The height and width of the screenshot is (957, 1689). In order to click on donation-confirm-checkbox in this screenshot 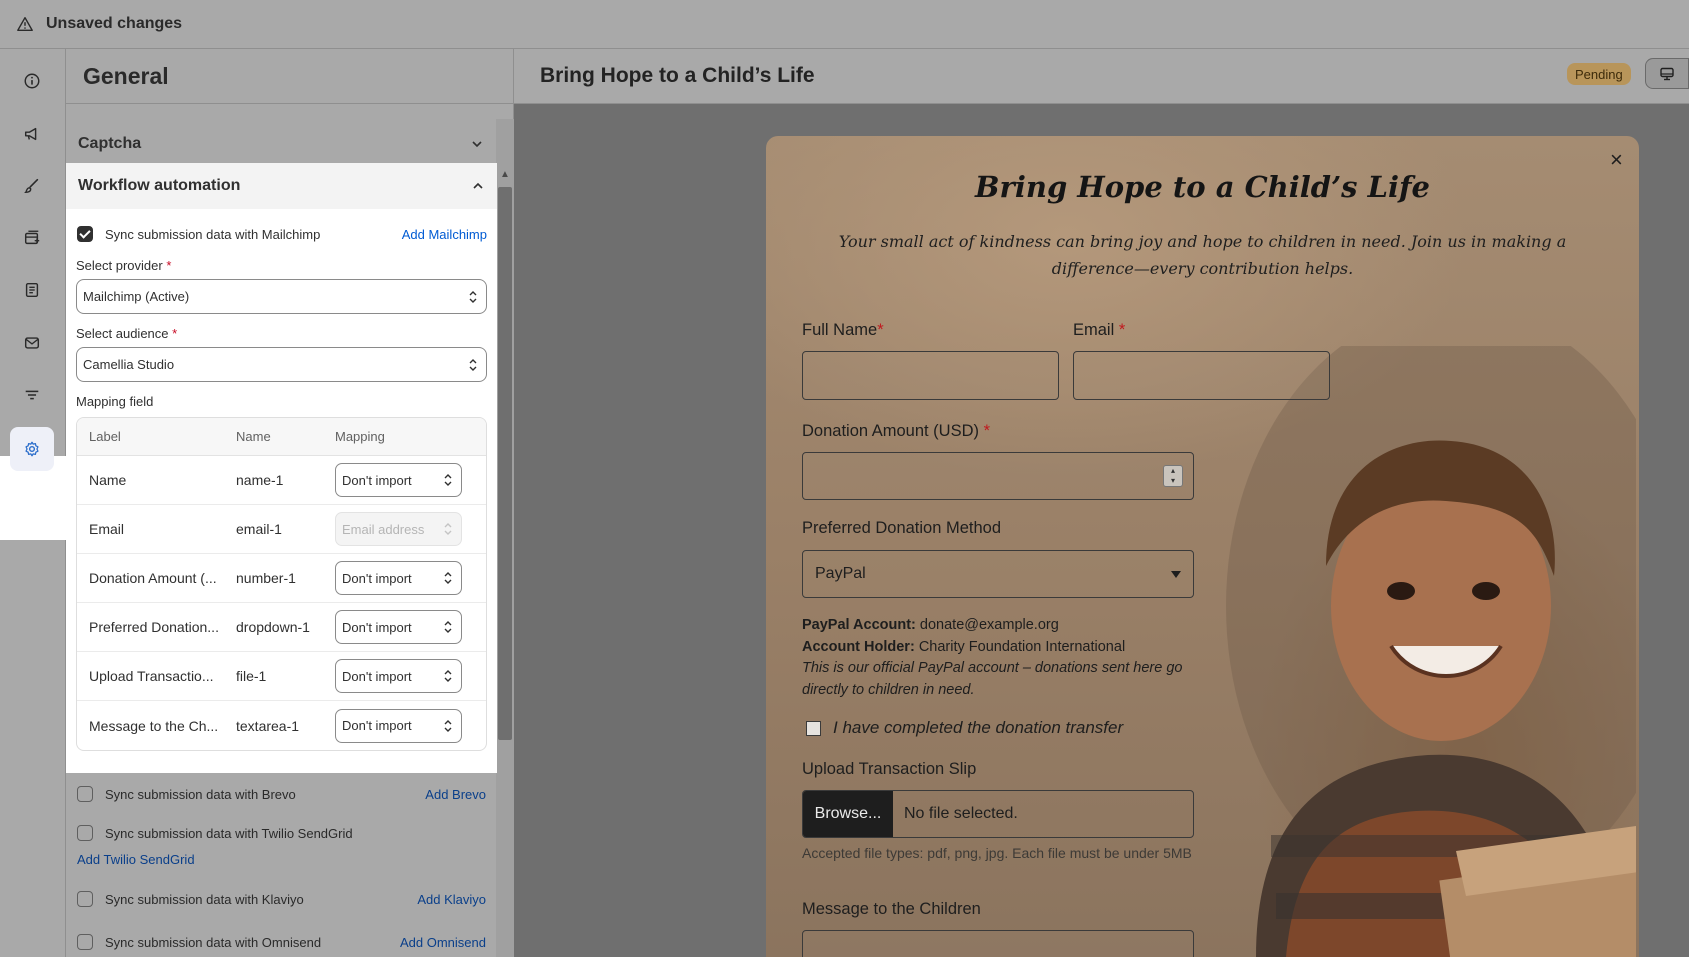, I will do `click(813, 728)`.